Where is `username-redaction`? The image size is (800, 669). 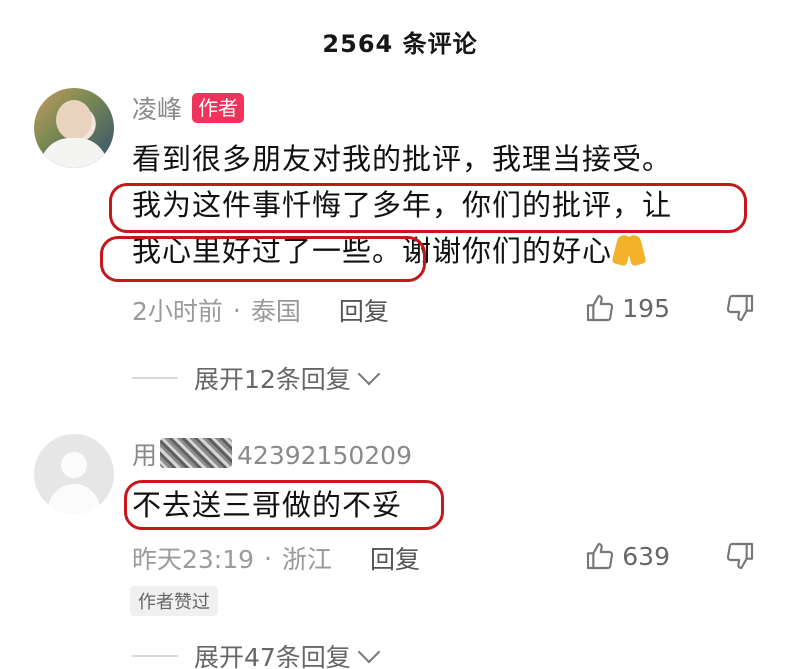 username-redaction is located at coordinates (196, 453).